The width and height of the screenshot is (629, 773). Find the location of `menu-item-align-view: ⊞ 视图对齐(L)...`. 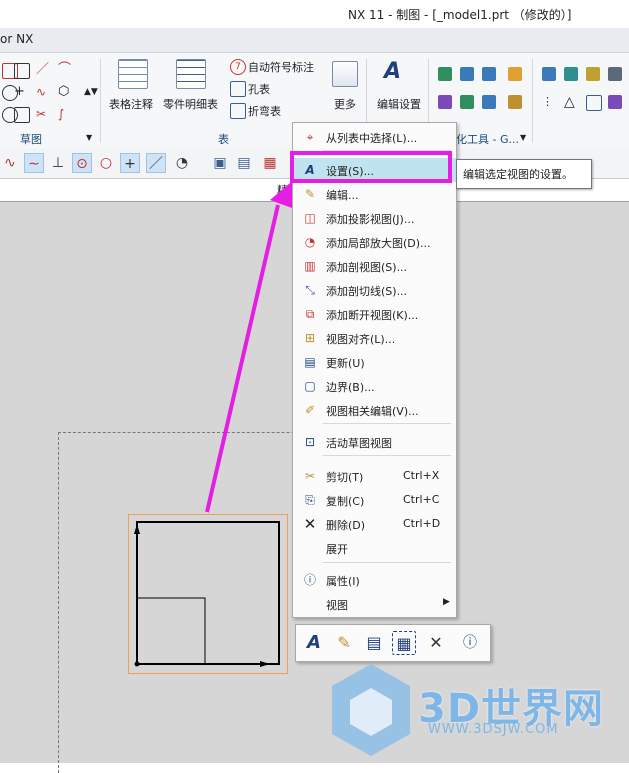

menu-item-align-view: ⊞ 视图对齐(L)... is located at coordinates (374, 338).